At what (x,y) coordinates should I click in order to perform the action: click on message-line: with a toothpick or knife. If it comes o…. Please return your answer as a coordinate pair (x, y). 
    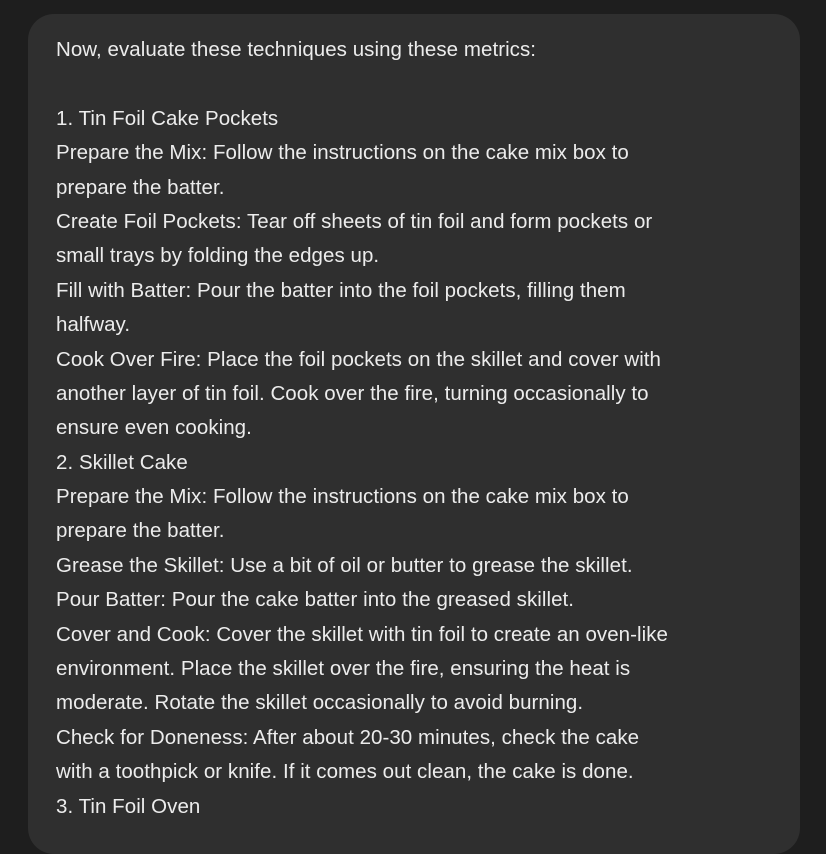
    Looking at the image, I should click on (345, 772).